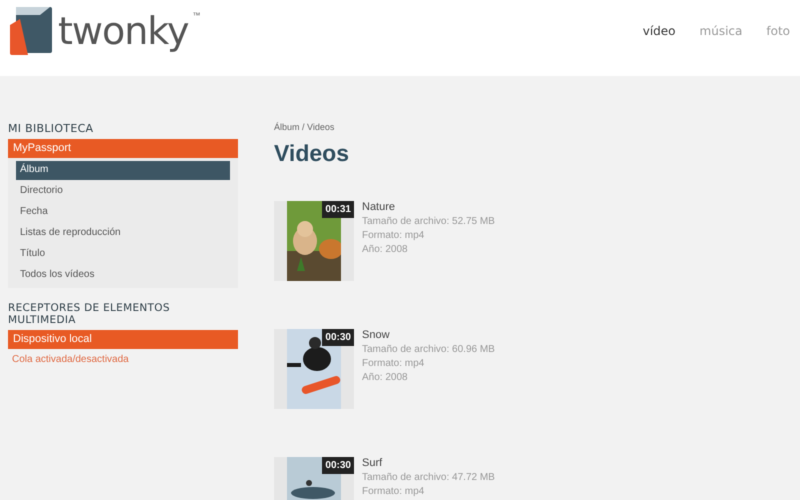 This screenshot has width=800, height=500. I want to click on logo-icon, so click(32, 31).